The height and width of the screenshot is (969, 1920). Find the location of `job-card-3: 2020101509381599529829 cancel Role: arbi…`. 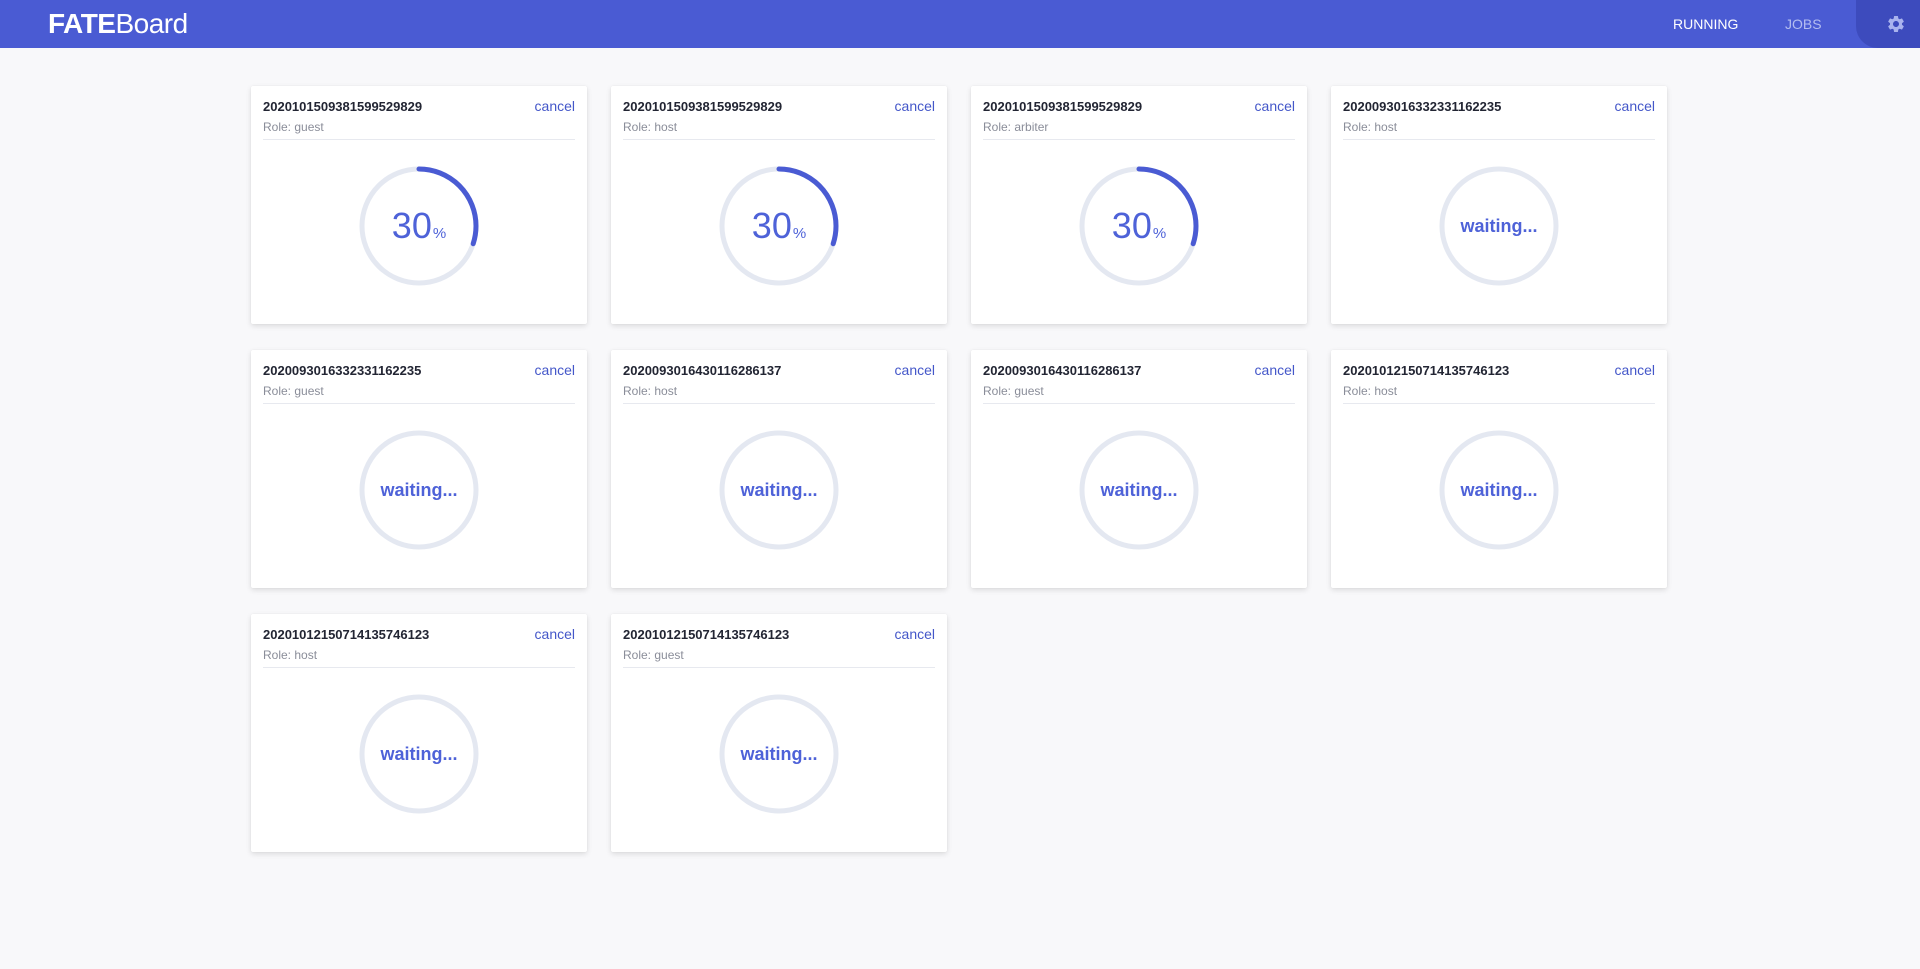

job-card-3: 2020101509381599529829 cancel Role: arbi… is located at coordinates (1139, 205).